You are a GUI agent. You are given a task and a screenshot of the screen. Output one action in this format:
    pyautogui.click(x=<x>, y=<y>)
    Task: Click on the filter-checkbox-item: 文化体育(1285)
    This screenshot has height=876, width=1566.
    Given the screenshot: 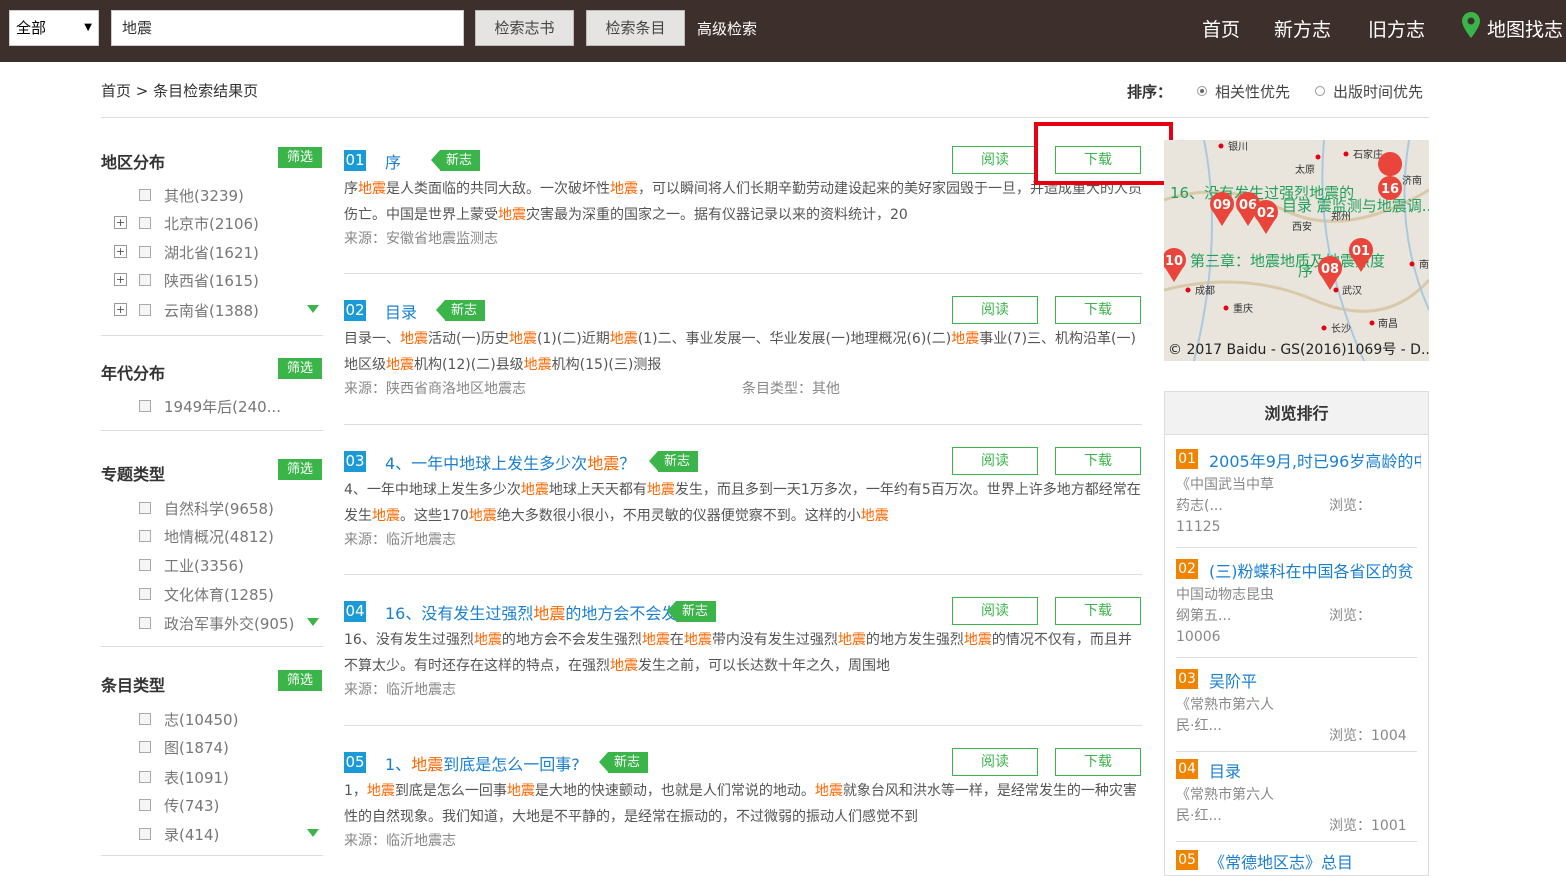 What is the action you would take?
    pyautogui.click(x=206, y=594)
    